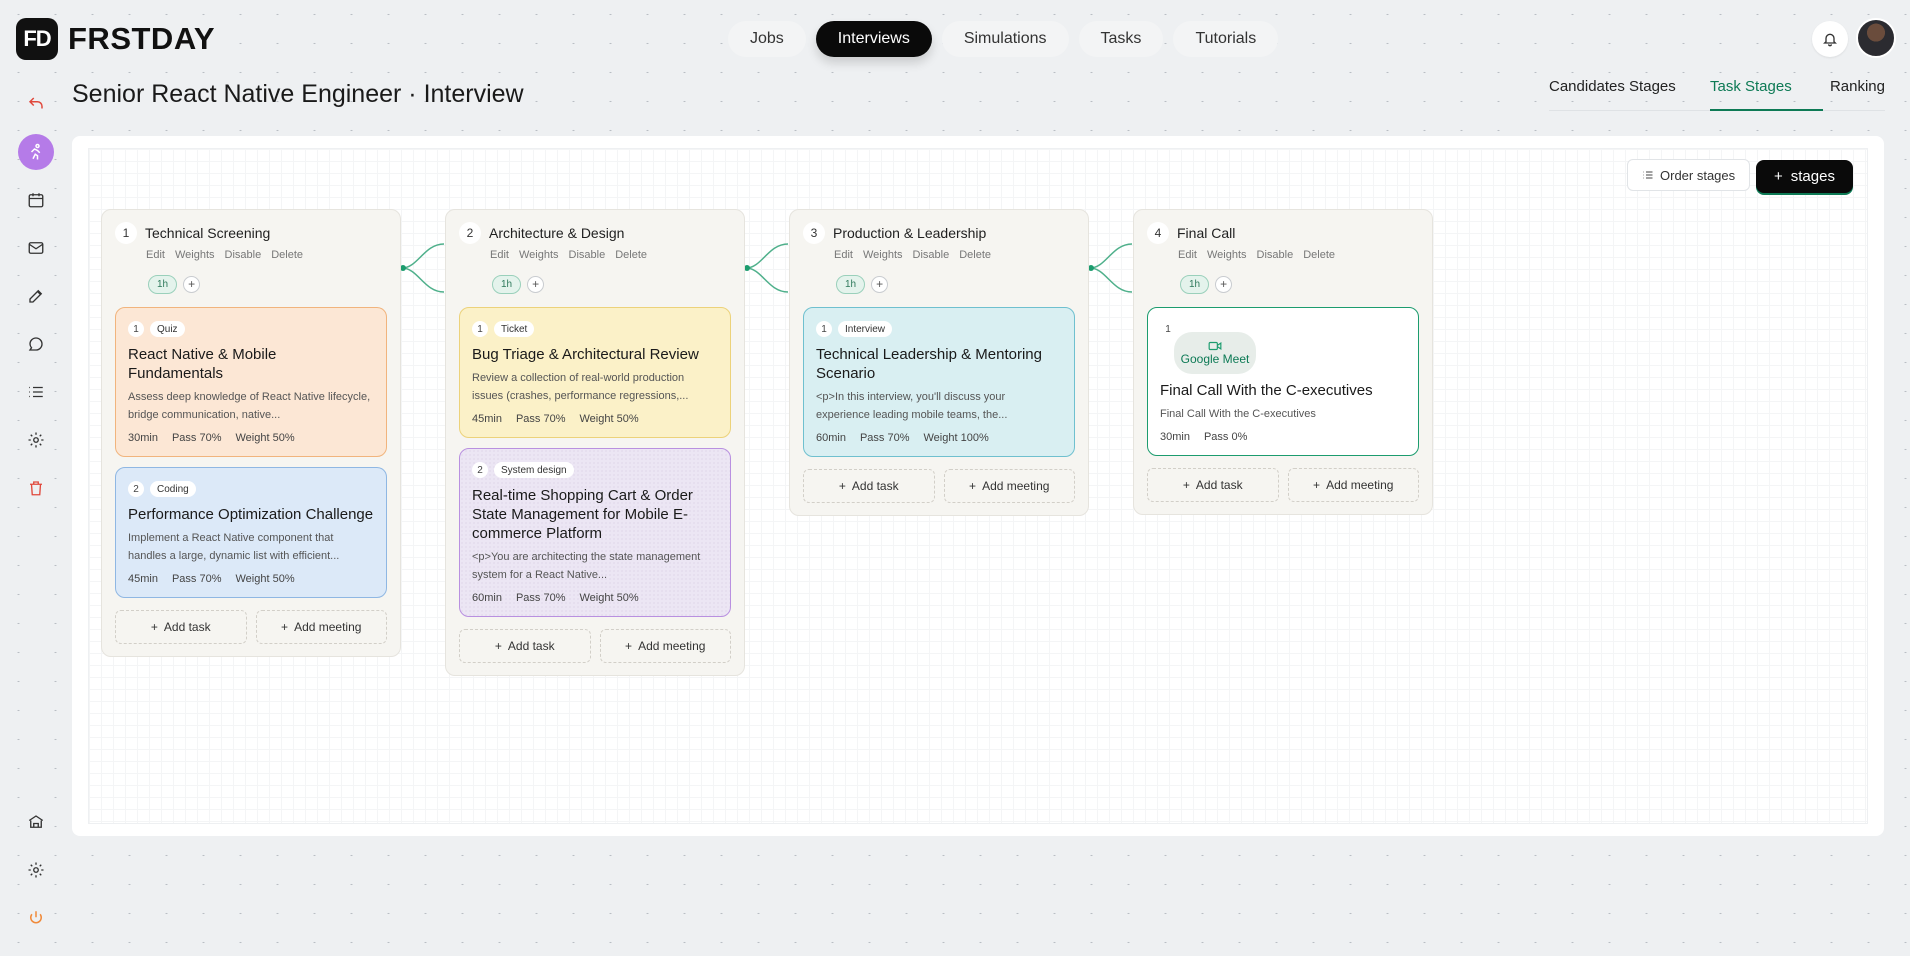 The width and height of the screenshot is (1910, 956). Describe the element at coordinates (1689, 175) in the screenshot. I see `order-stages-button: Order stages` at that location.